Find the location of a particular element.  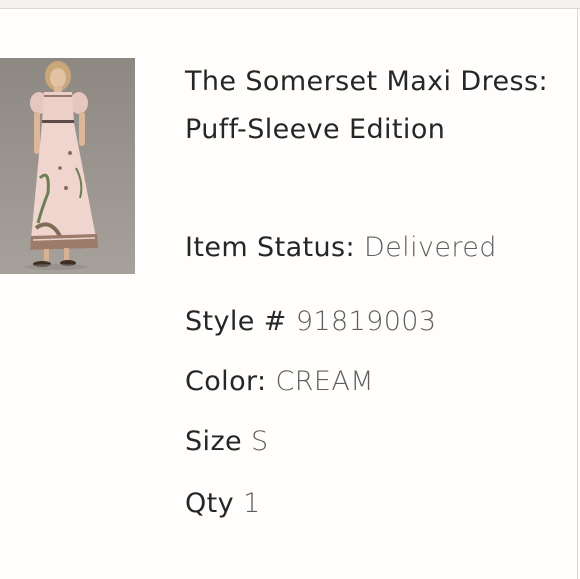

qty-value: 1 is located at coordinates (252, 503).